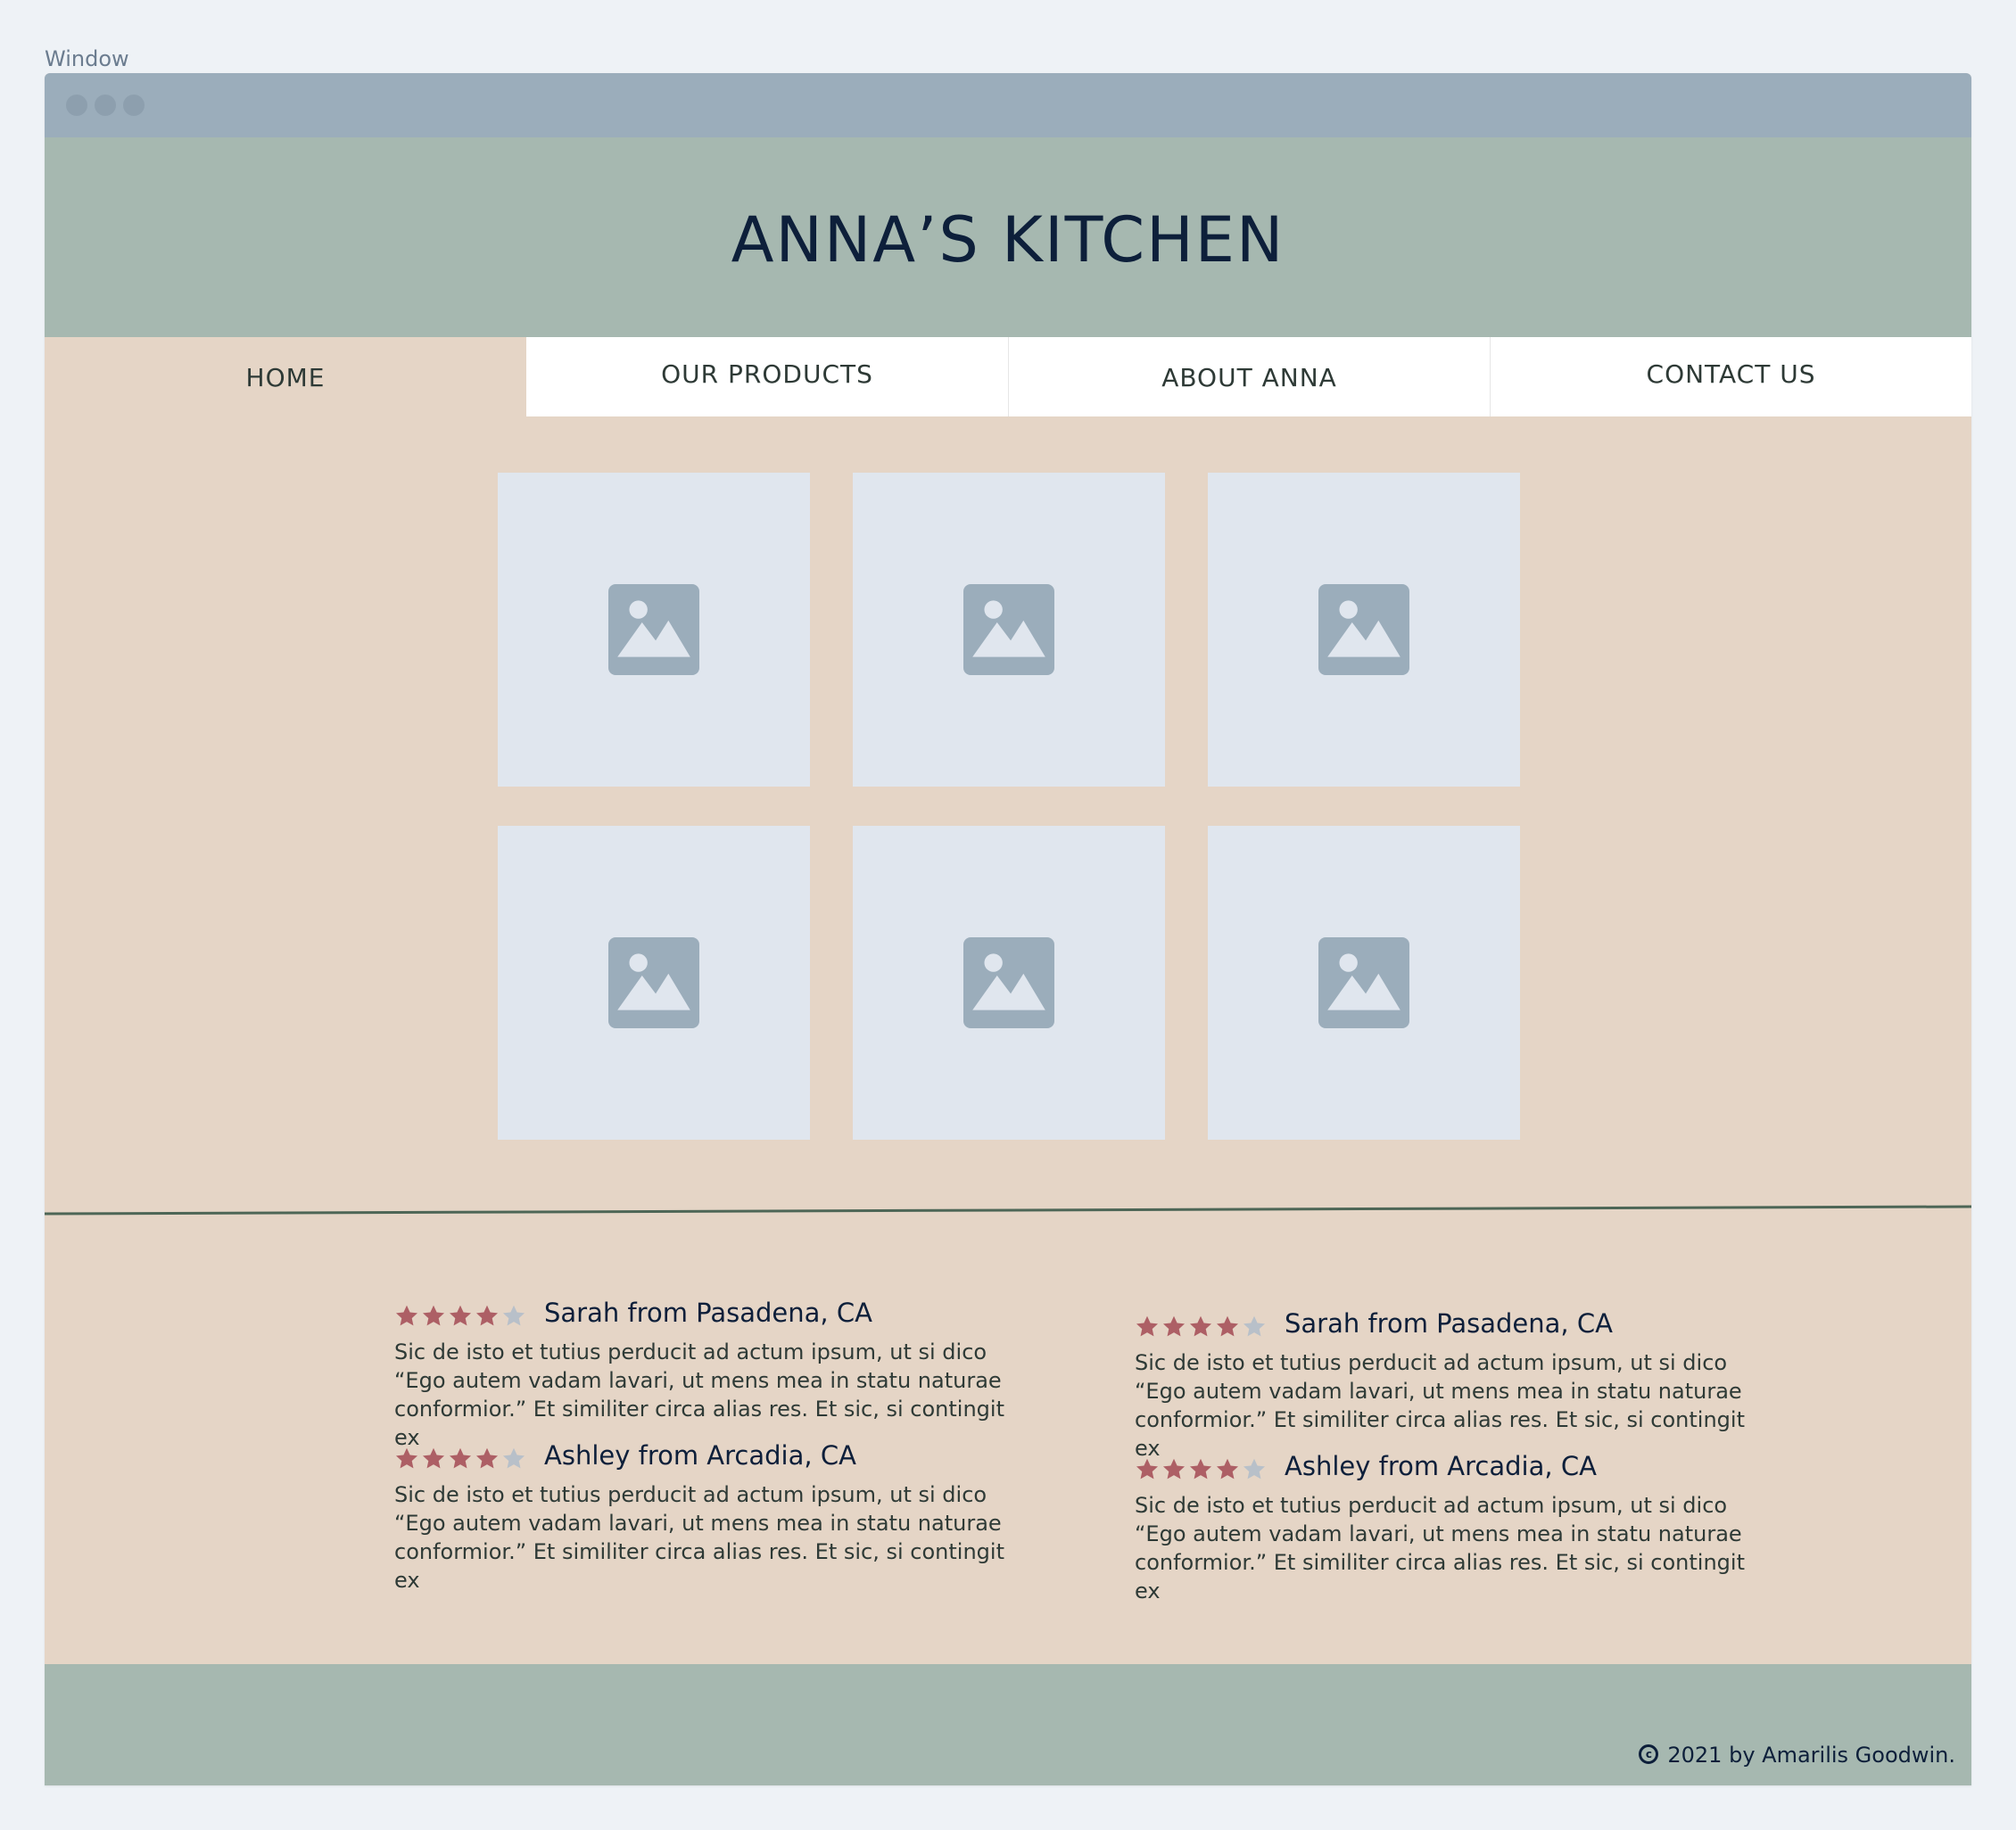 This screenshot has height=1830, width=2016. I want to click on main-nav: HOME OUR PRODUCTS ABOUT ANNA CONTACT US, so click(1008, 376).